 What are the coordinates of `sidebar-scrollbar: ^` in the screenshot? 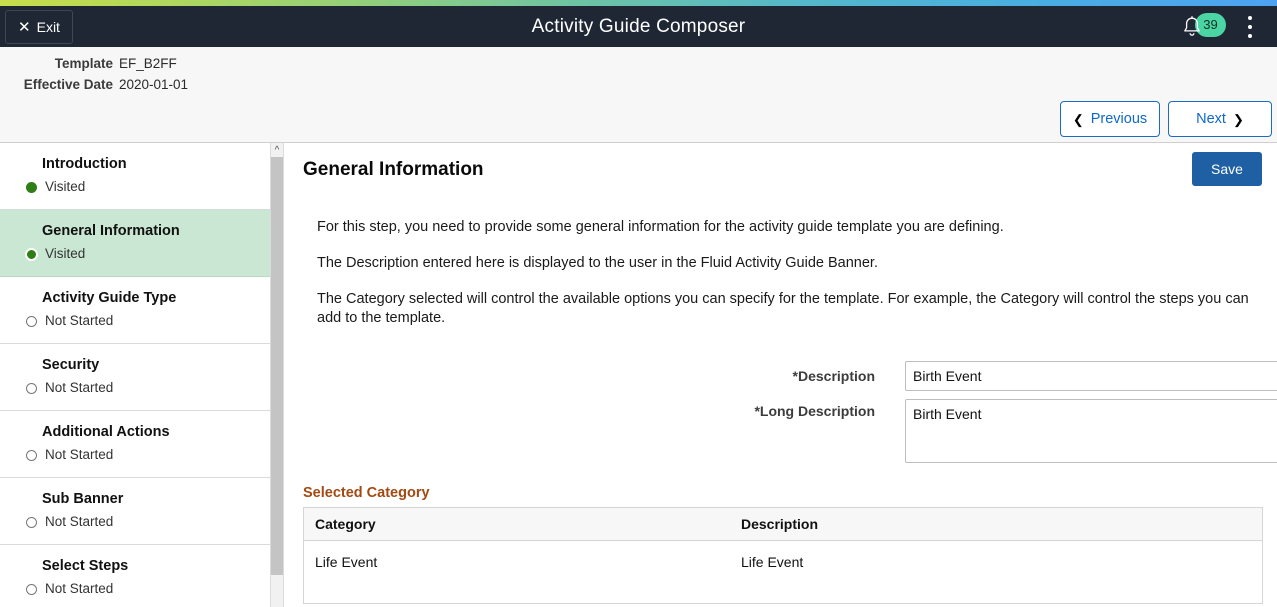 It's located at (277, 375).